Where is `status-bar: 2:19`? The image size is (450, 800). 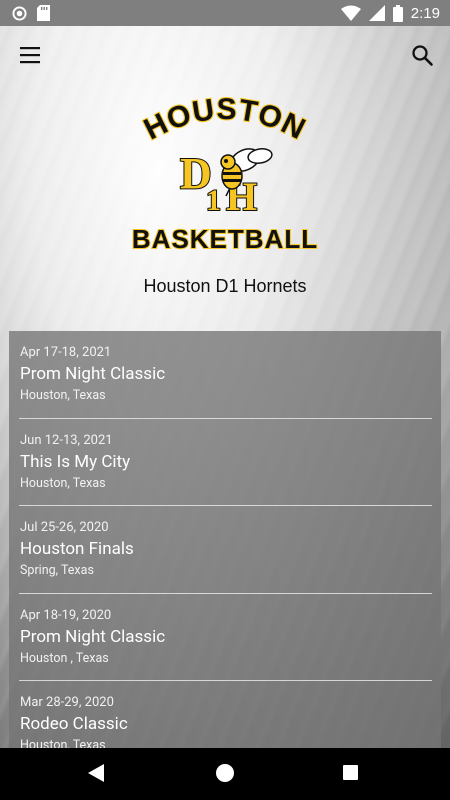 status-bar: 2:19 is located at coordinates (225, 13).